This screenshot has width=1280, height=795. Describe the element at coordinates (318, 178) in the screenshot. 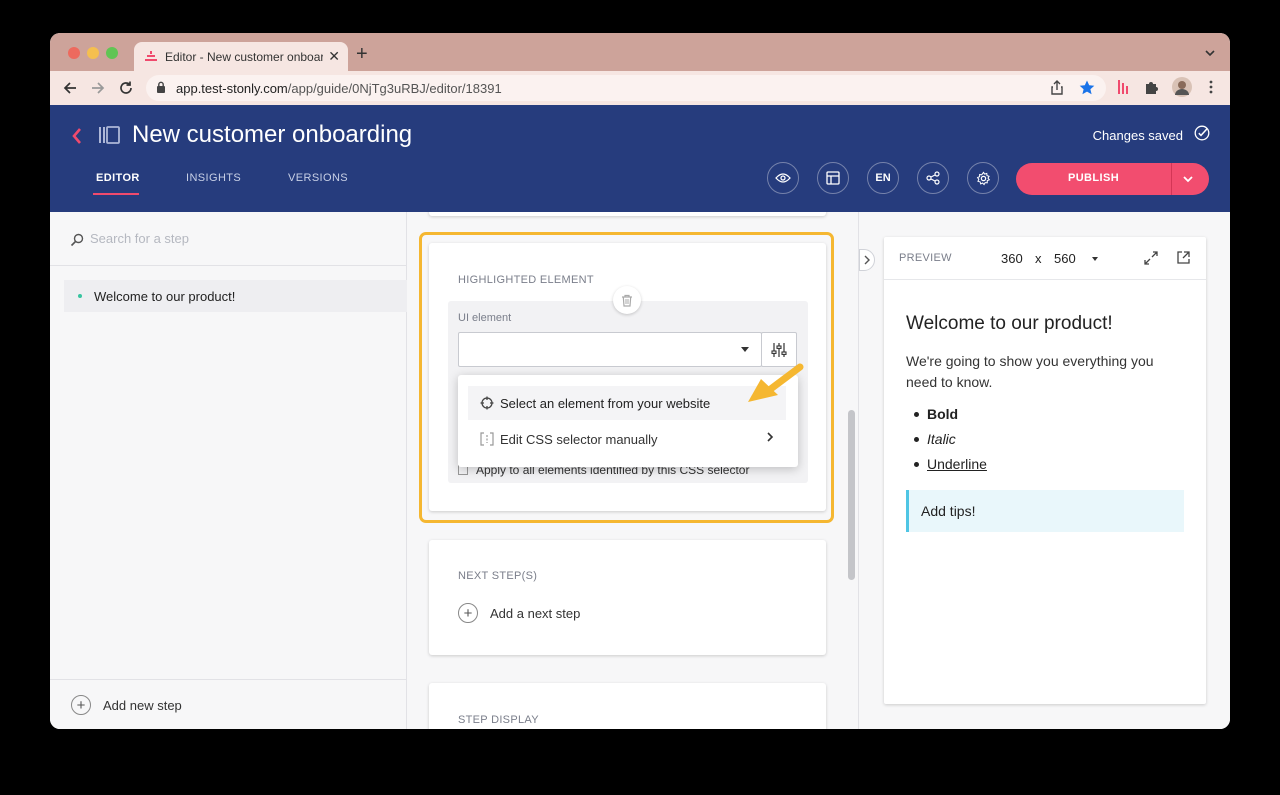

I see `tab-versions: VERSIONS` at that location.